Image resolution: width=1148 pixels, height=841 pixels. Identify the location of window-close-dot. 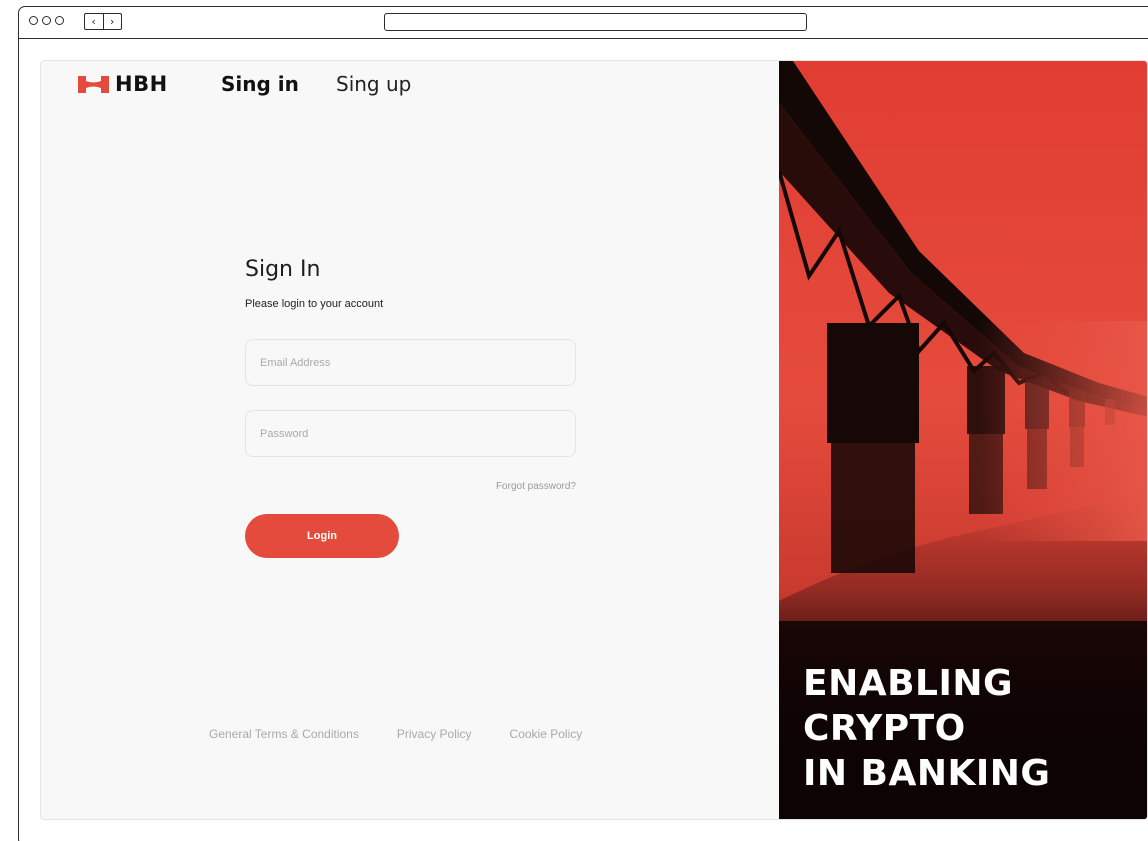
(33, 20).